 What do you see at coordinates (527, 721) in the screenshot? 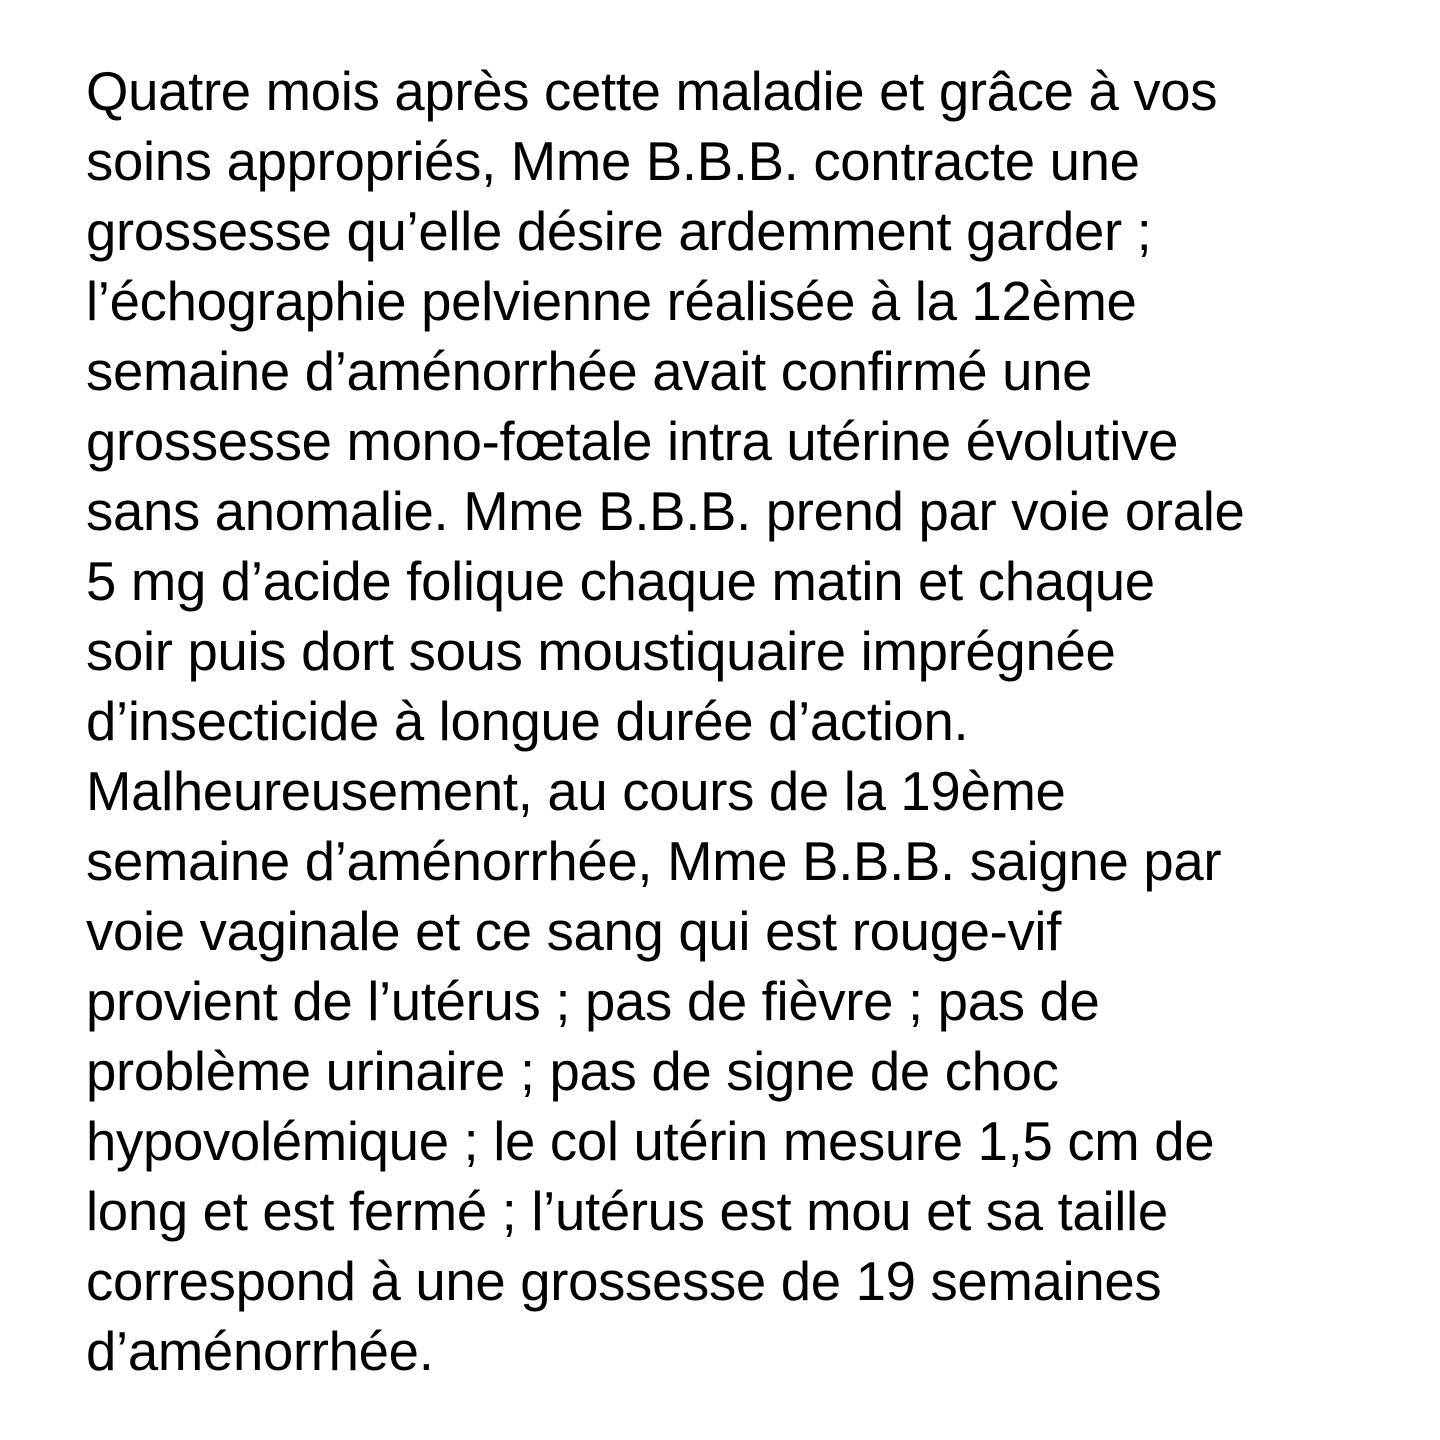
I see `text-line: d’insecticide à longue durée d’action.` at bounding box center [527, 721].